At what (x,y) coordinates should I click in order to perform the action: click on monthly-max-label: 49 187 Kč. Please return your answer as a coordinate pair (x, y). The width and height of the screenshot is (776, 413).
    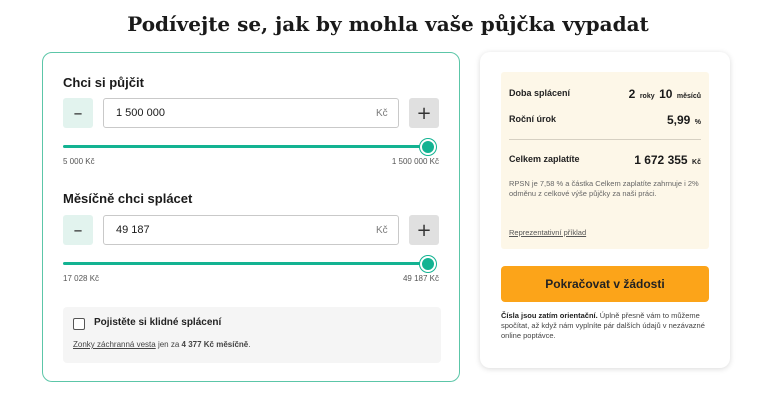
    Looking at the image, I should click on (420, 278).